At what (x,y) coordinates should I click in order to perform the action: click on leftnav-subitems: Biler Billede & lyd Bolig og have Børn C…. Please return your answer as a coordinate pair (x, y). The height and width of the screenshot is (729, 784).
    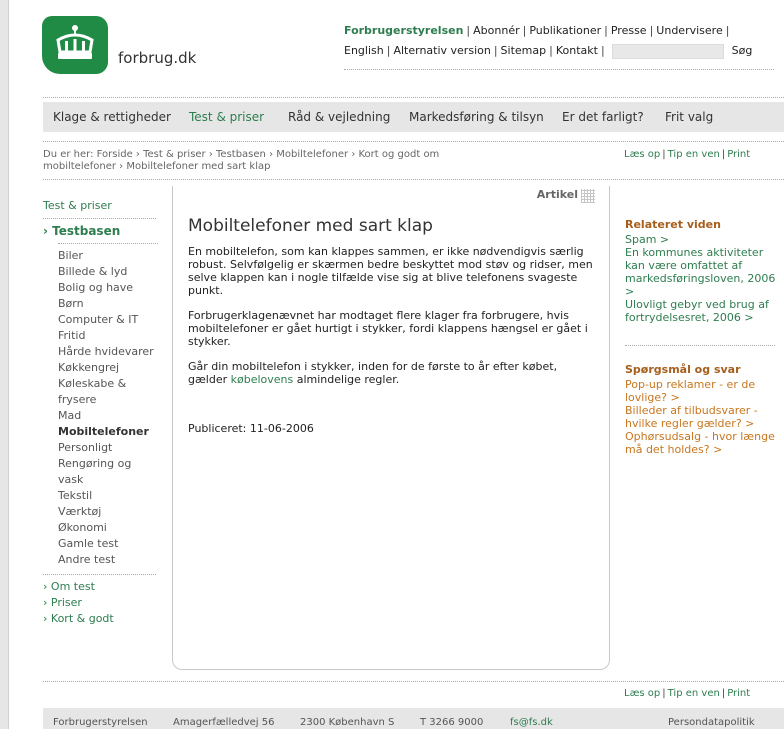
    Looking at the image, I should click on (100, 408).